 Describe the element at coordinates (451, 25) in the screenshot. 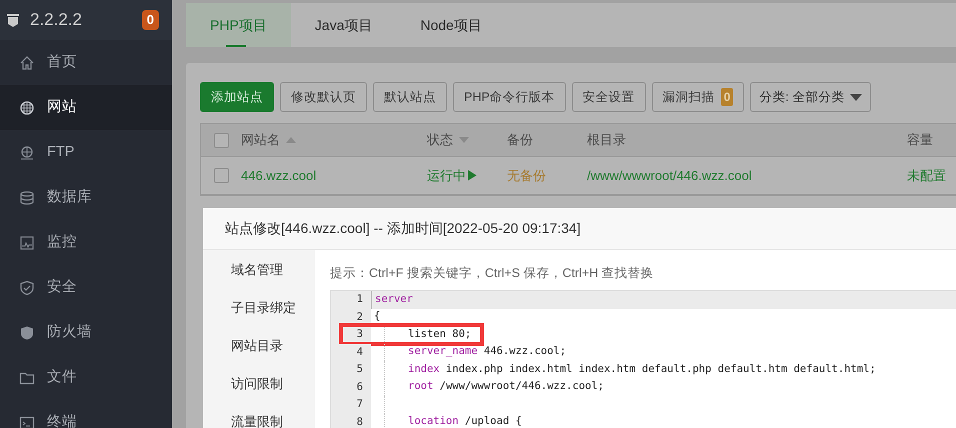

I see `tab: Node项目` at that location.